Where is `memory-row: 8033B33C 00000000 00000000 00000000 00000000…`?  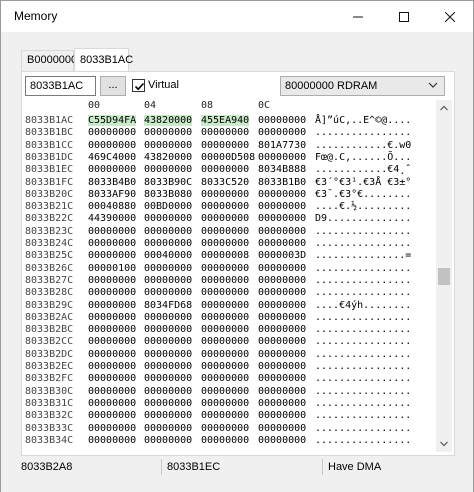 memory-row: 8033B33C 00000000 00000000 00000000 00000000… is located at coordinates (229, 428).